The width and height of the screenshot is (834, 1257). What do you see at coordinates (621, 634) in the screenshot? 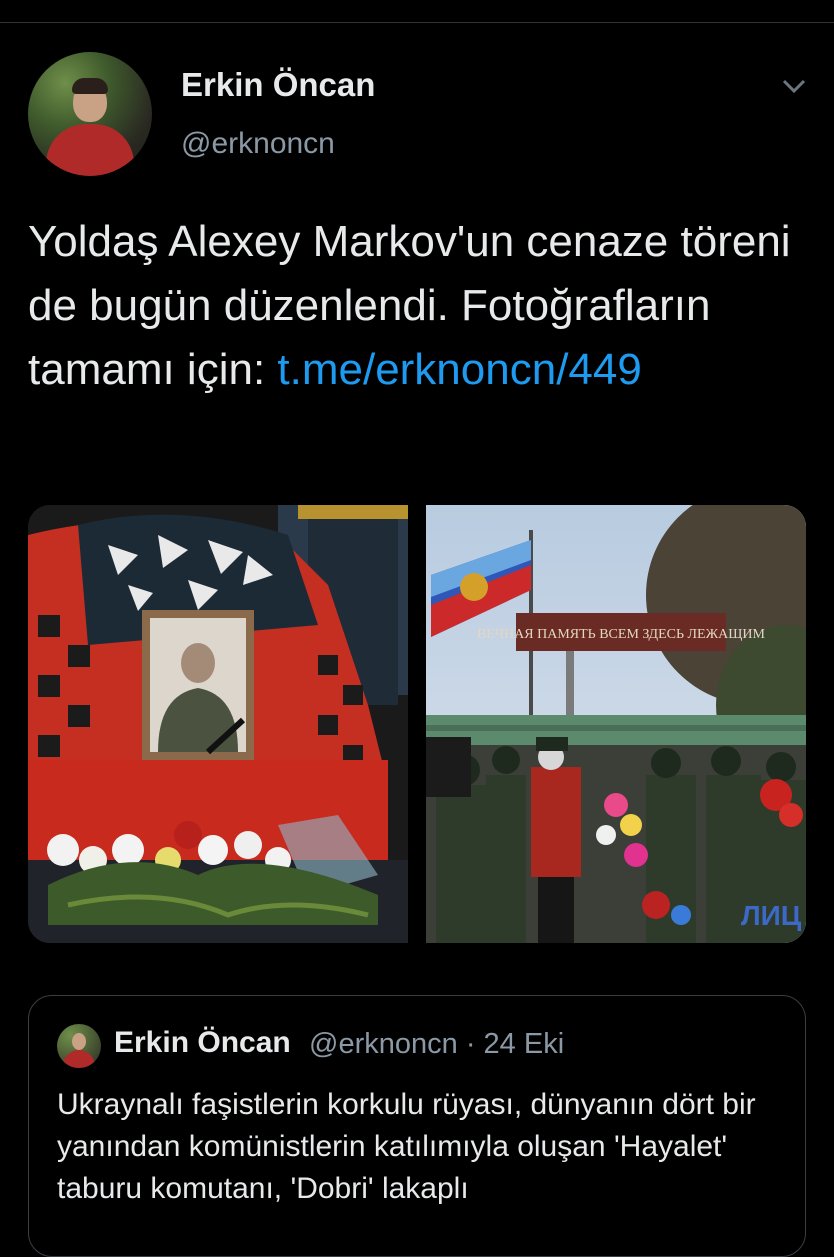
I see `memorial-banner-text: ВЕЧНАЯ ПАМЯТЬ ВСЕМ ЗДЕСЬ ЛЕЖАЩИМ` at bounding box center [621, 634].